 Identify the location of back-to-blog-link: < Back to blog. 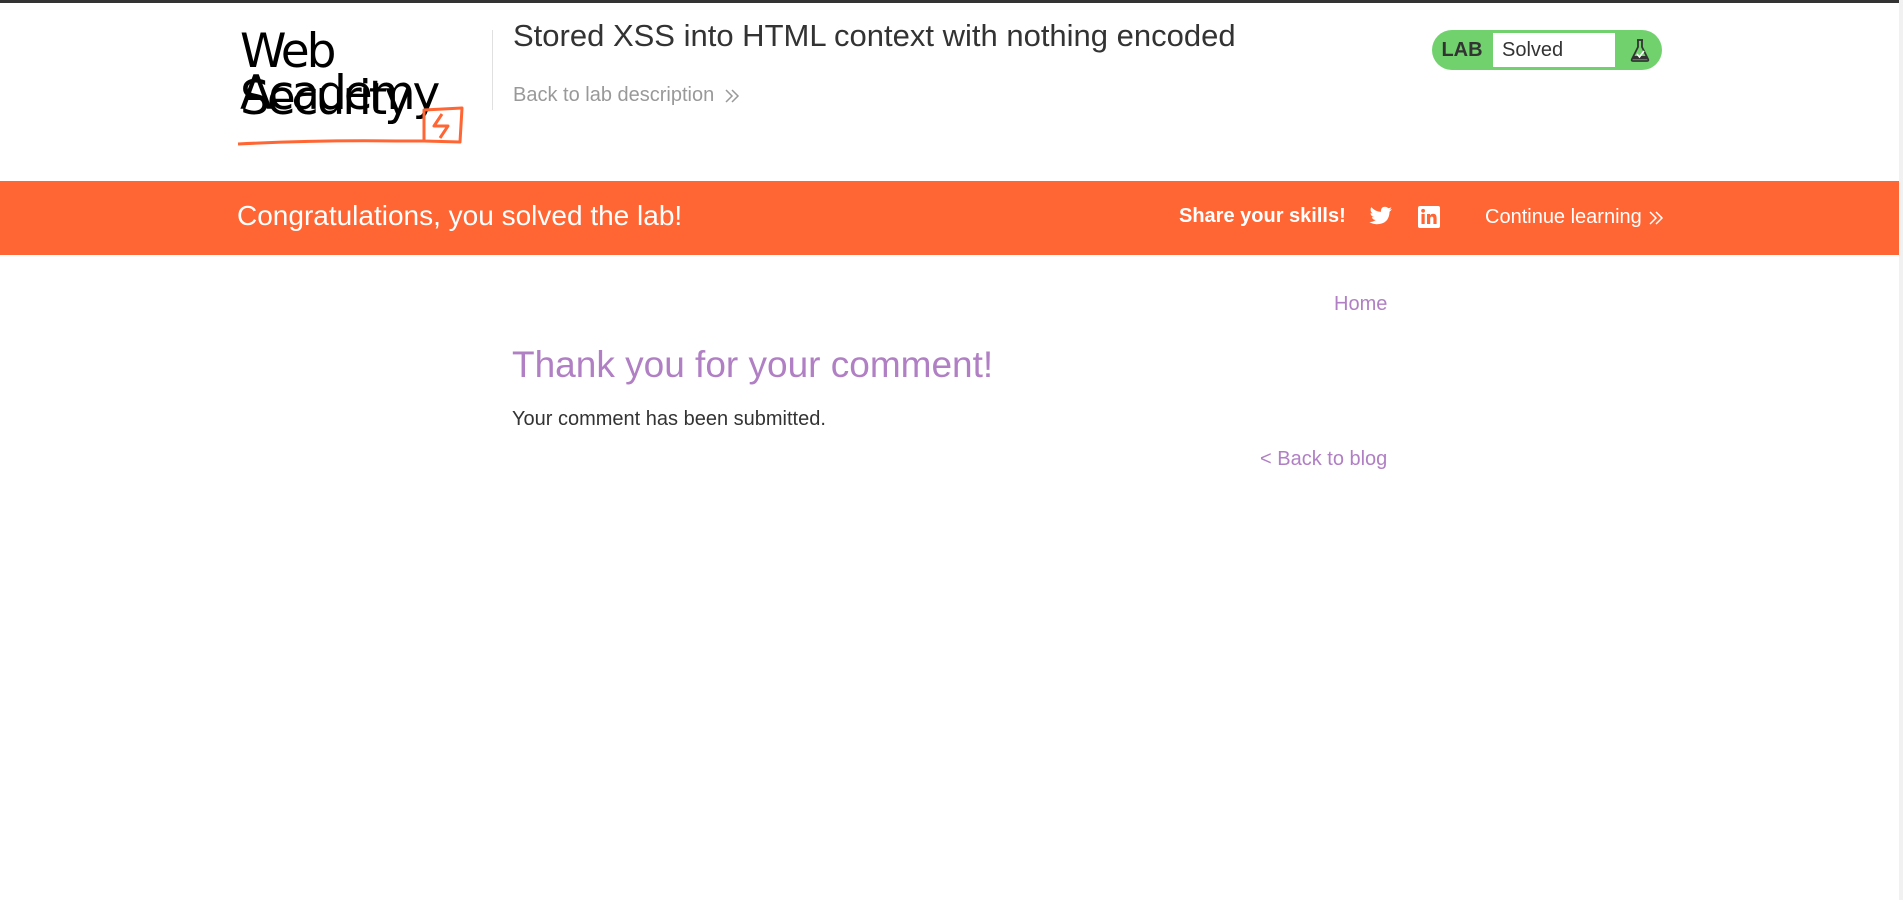
(1323, 459).